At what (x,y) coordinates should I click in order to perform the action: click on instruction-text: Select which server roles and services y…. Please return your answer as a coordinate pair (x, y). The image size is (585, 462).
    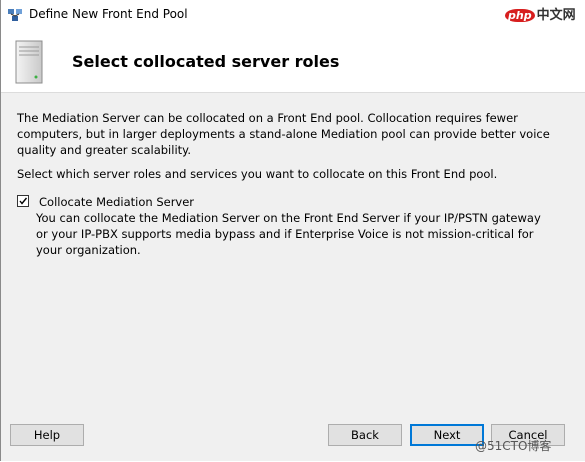
    Looking at the image, I should click on (257, 174).